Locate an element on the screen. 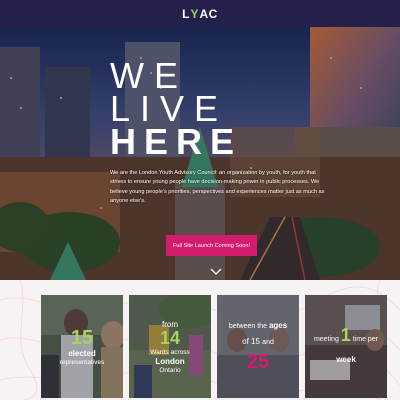 The width and height of the screenshot is (400, 400). stat-label-ontario: Ontario is located at coordinates (170, 370).